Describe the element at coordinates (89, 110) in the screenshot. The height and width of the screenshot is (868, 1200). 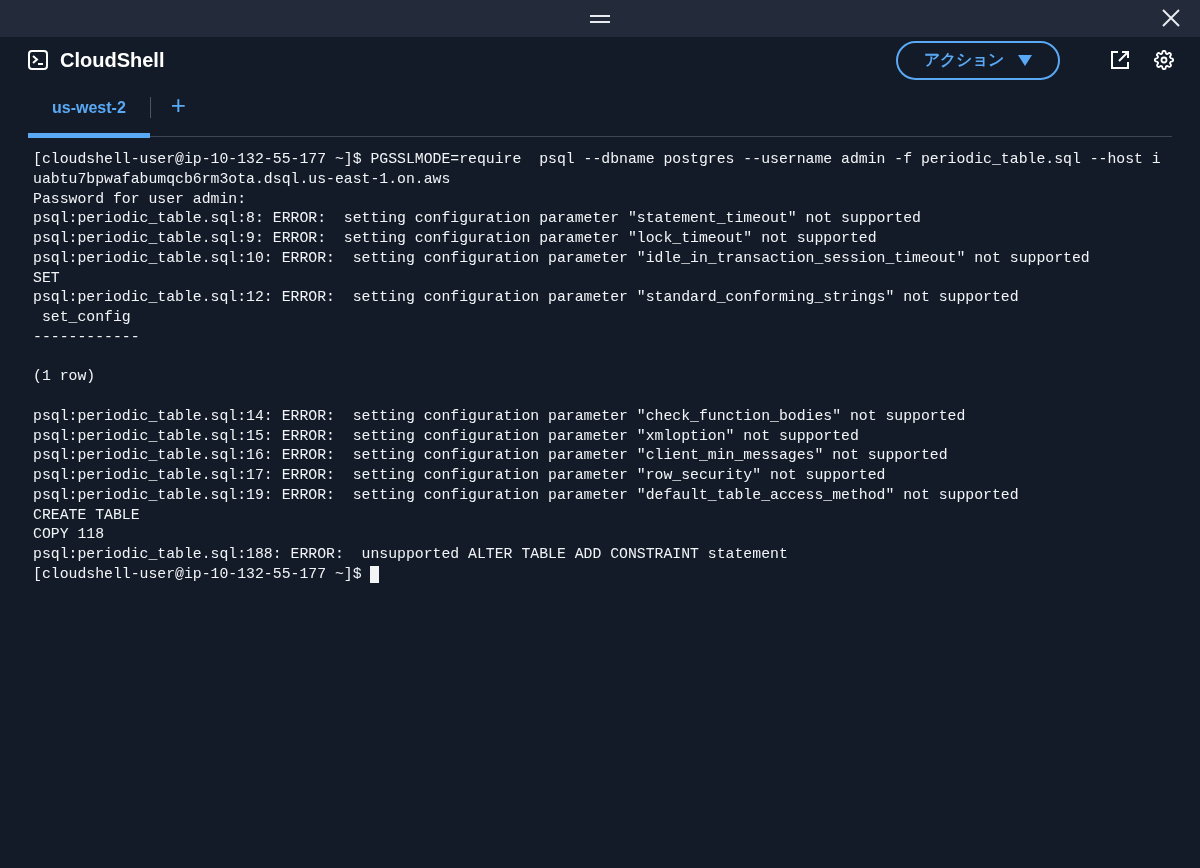
I see `region-tab: us-west-2` at that location.